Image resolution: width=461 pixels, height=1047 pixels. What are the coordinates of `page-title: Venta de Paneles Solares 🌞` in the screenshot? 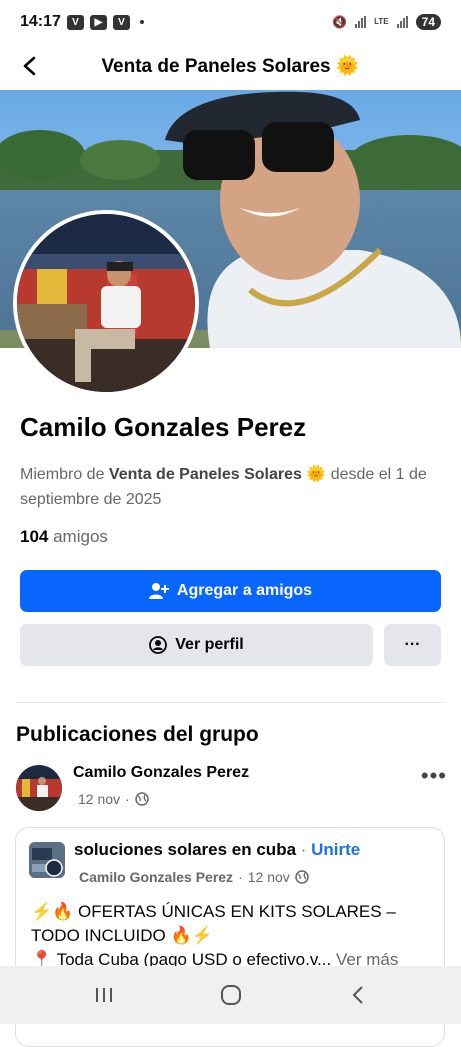 It's located at (230, 66).